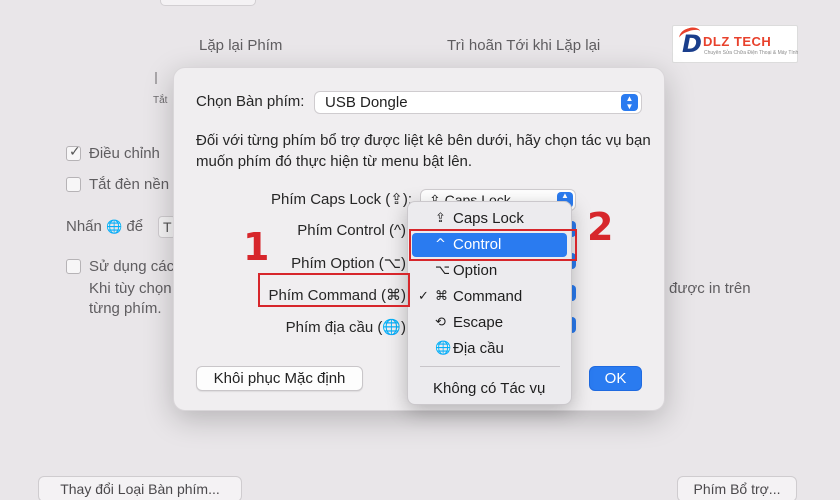 This screenshot has width=840, height=500. What do you see at coordinates (132, 266) in the screenshot?
I see `use-keys-label: Sử dụng các` at bounding box center [132, 266].